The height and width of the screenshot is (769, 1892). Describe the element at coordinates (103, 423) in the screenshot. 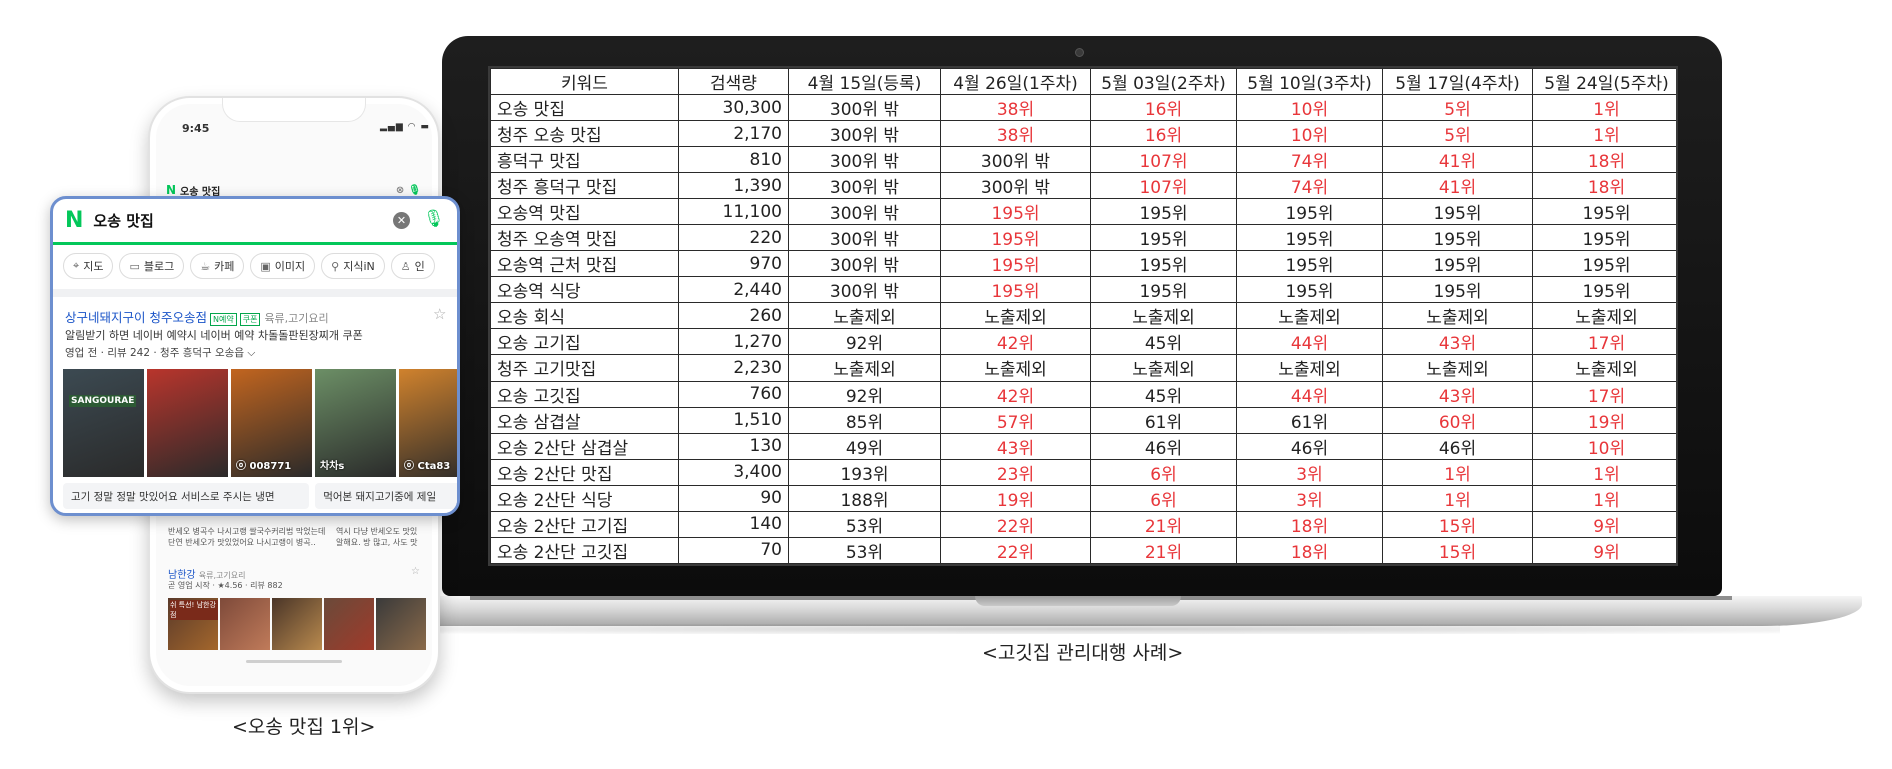

I see `place-photo: SANGOURAE` at that location.